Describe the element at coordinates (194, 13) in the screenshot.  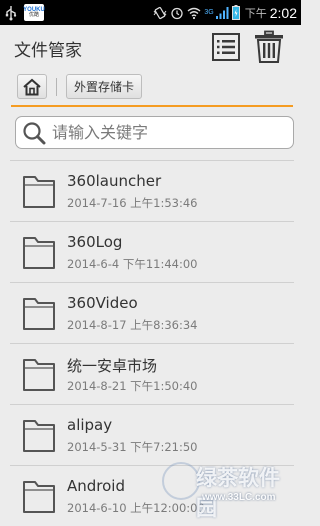
I see `wifi-icon` at that location.